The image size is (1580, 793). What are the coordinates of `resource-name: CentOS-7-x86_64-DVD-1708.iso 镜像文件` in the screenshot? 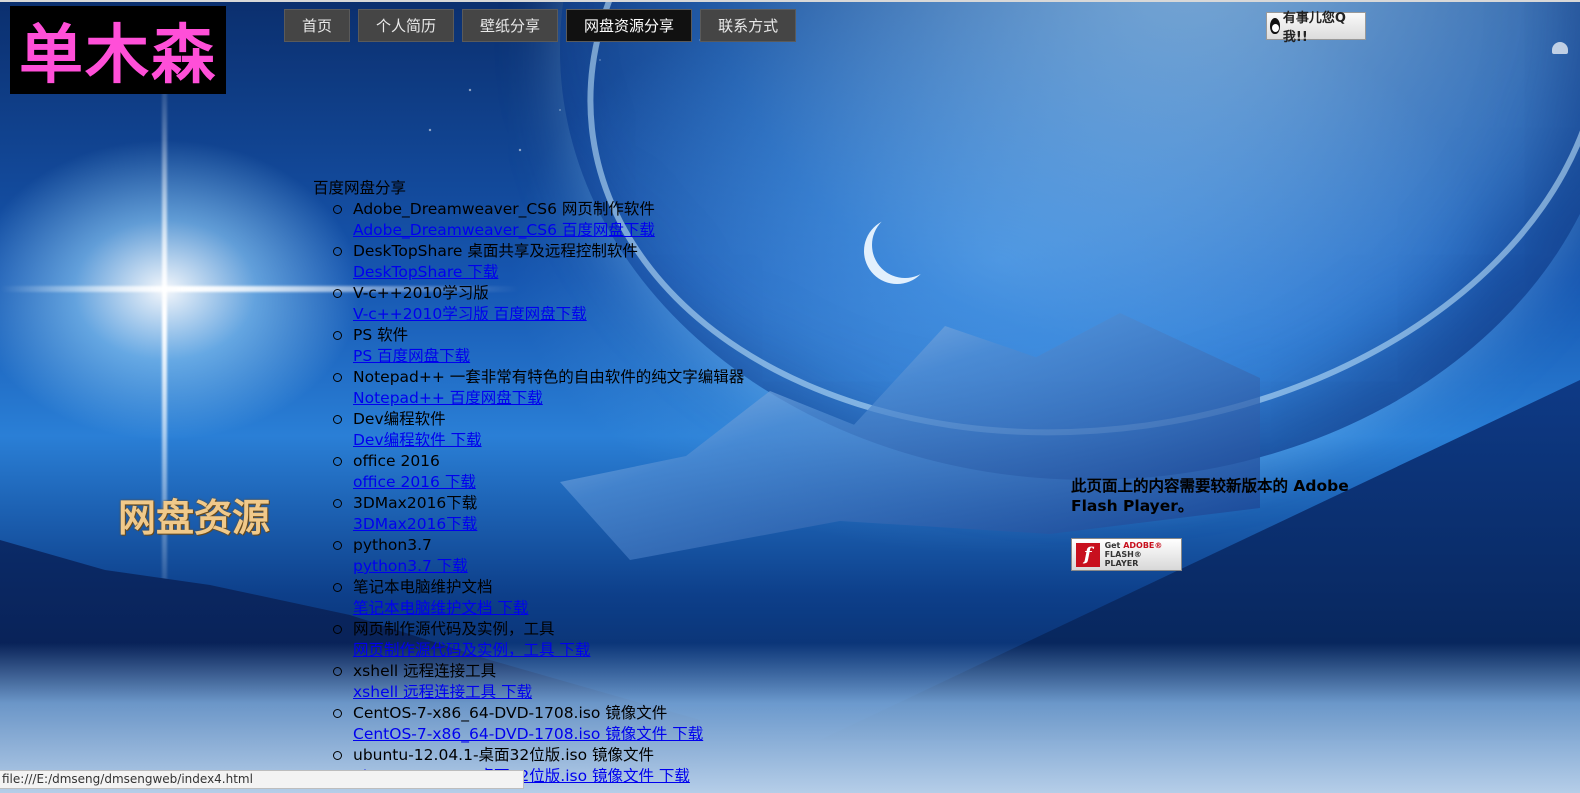 It's located at (510, 713).